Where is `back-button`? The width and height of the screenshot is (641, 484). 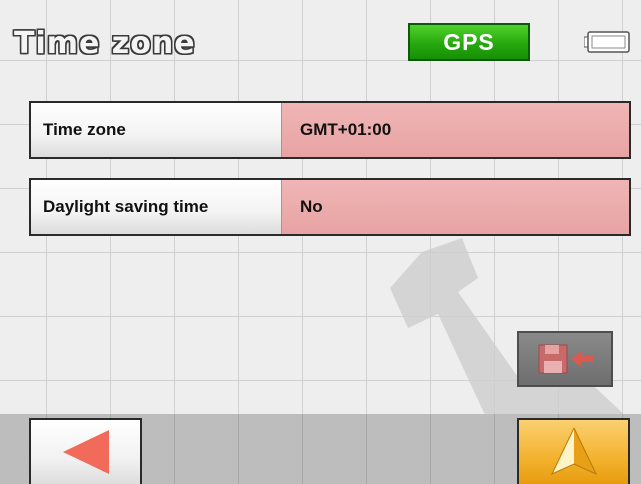
back-button is located at coordinates (85, 451).